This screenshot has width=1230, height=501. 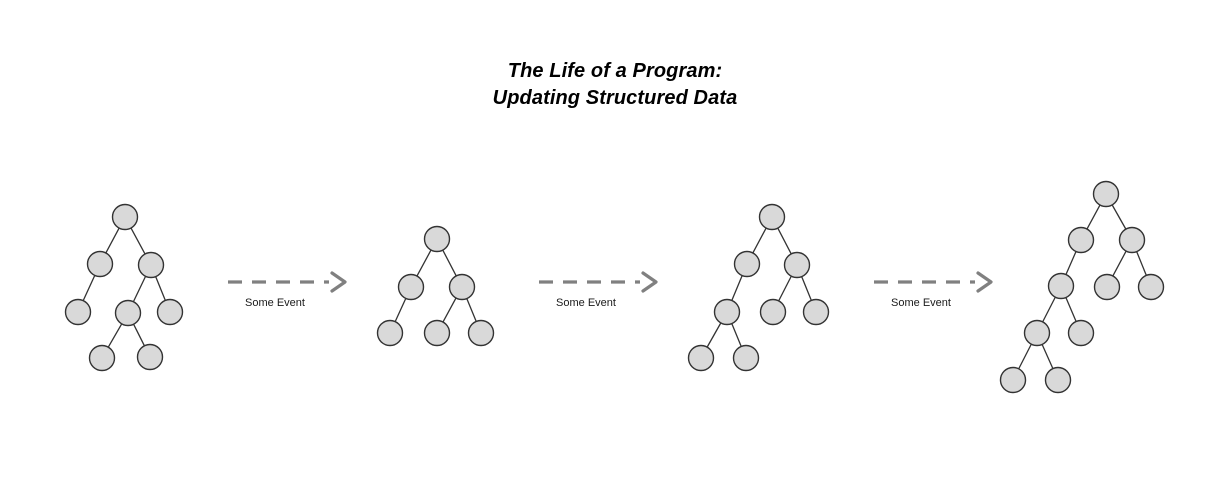 I want to click on transitions-layer: Some Event Some Event Some Event, so click(x=610, y=290).